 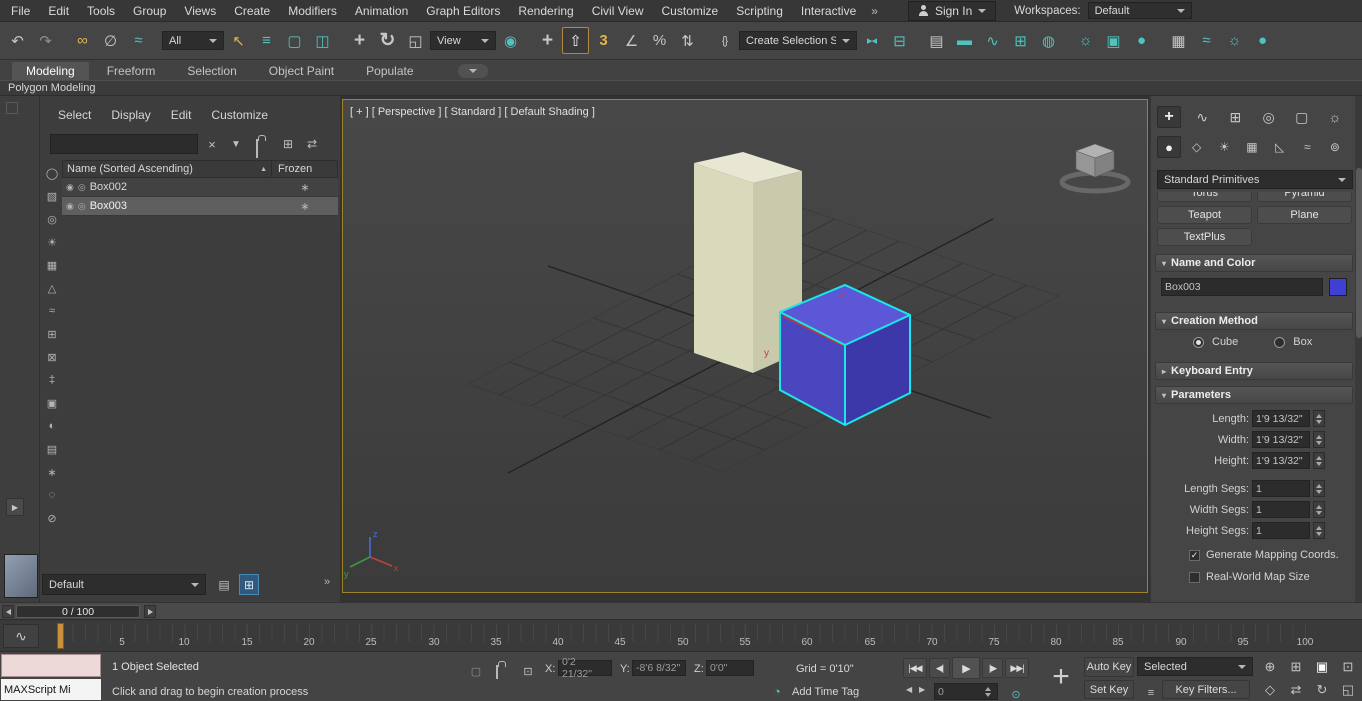 What do you see at coordinates (304, 169) in the screenshot?
I see `column-header-frozen: Frozen` at bounding box center [304, 169].